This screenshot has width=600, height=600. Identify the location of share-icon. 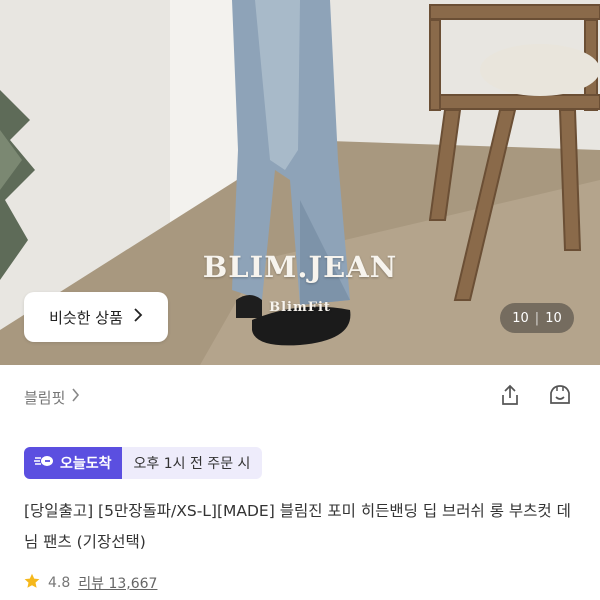
(510, 397).